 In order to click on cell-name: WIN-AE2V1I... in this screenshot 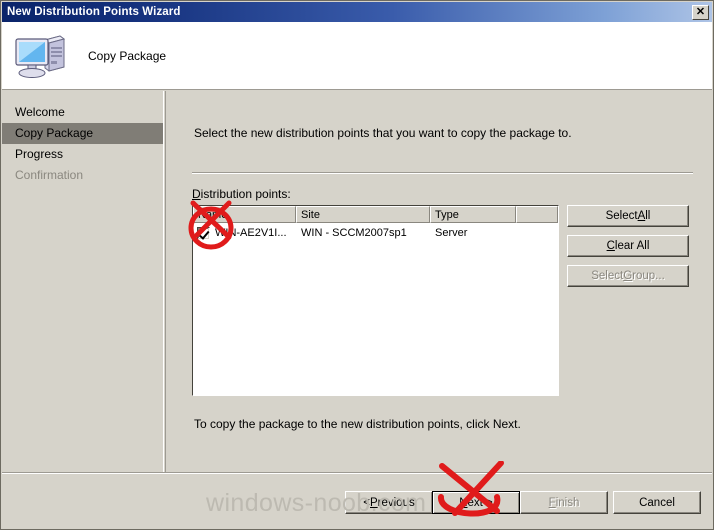, I will do `click(251, 233)`.